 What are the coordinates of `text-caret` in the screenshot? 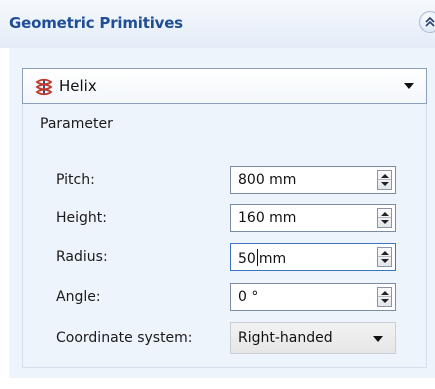 It's located at (257, 257).